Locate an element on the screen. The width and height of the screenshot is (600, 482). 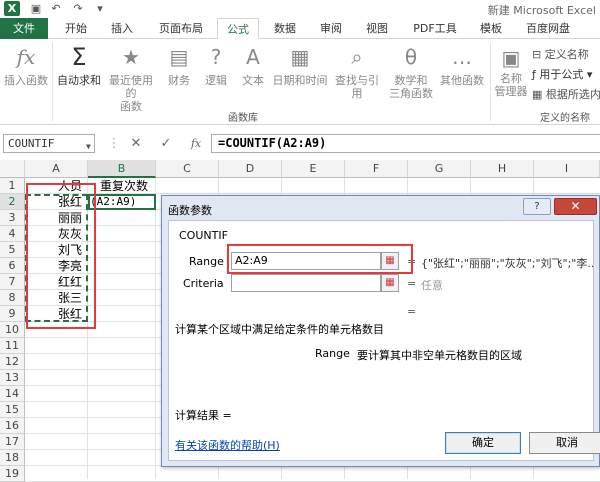
column-header-g: G is located at coordinates (439, 169).